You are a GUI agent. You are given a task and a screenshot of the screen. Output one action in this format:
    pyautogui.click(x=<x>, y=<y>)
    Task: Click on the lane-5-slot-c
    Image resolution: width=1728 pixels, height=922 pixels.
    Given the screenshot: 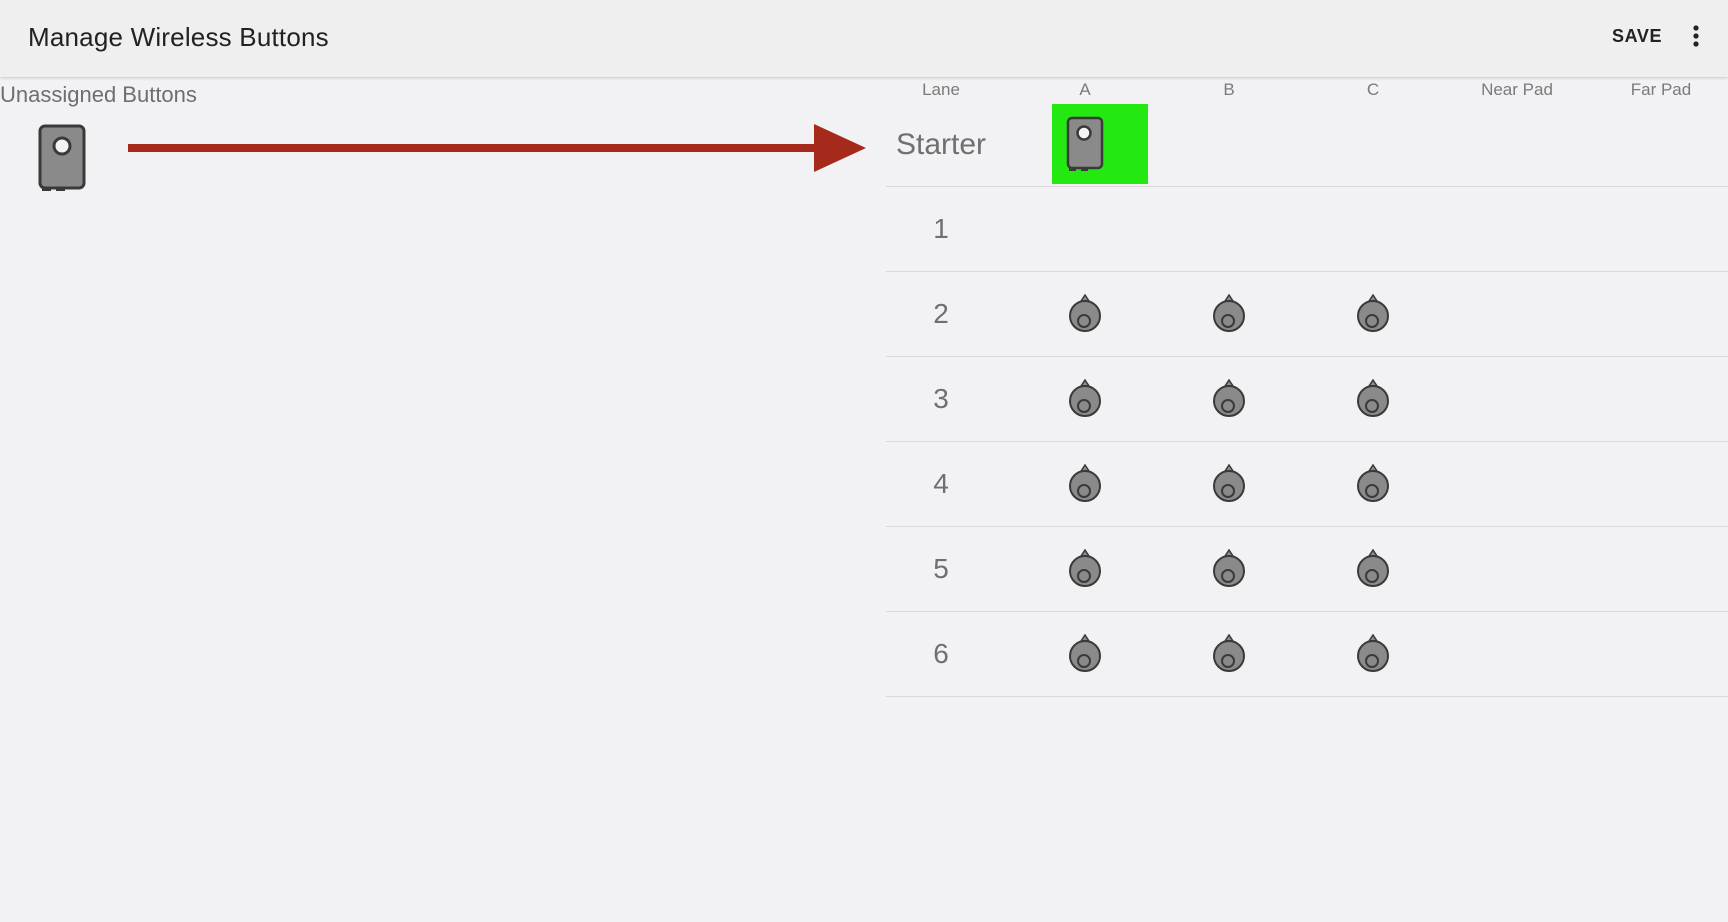 What is the action you would take?
    pyautogui.click(x=1373, y=569)
    